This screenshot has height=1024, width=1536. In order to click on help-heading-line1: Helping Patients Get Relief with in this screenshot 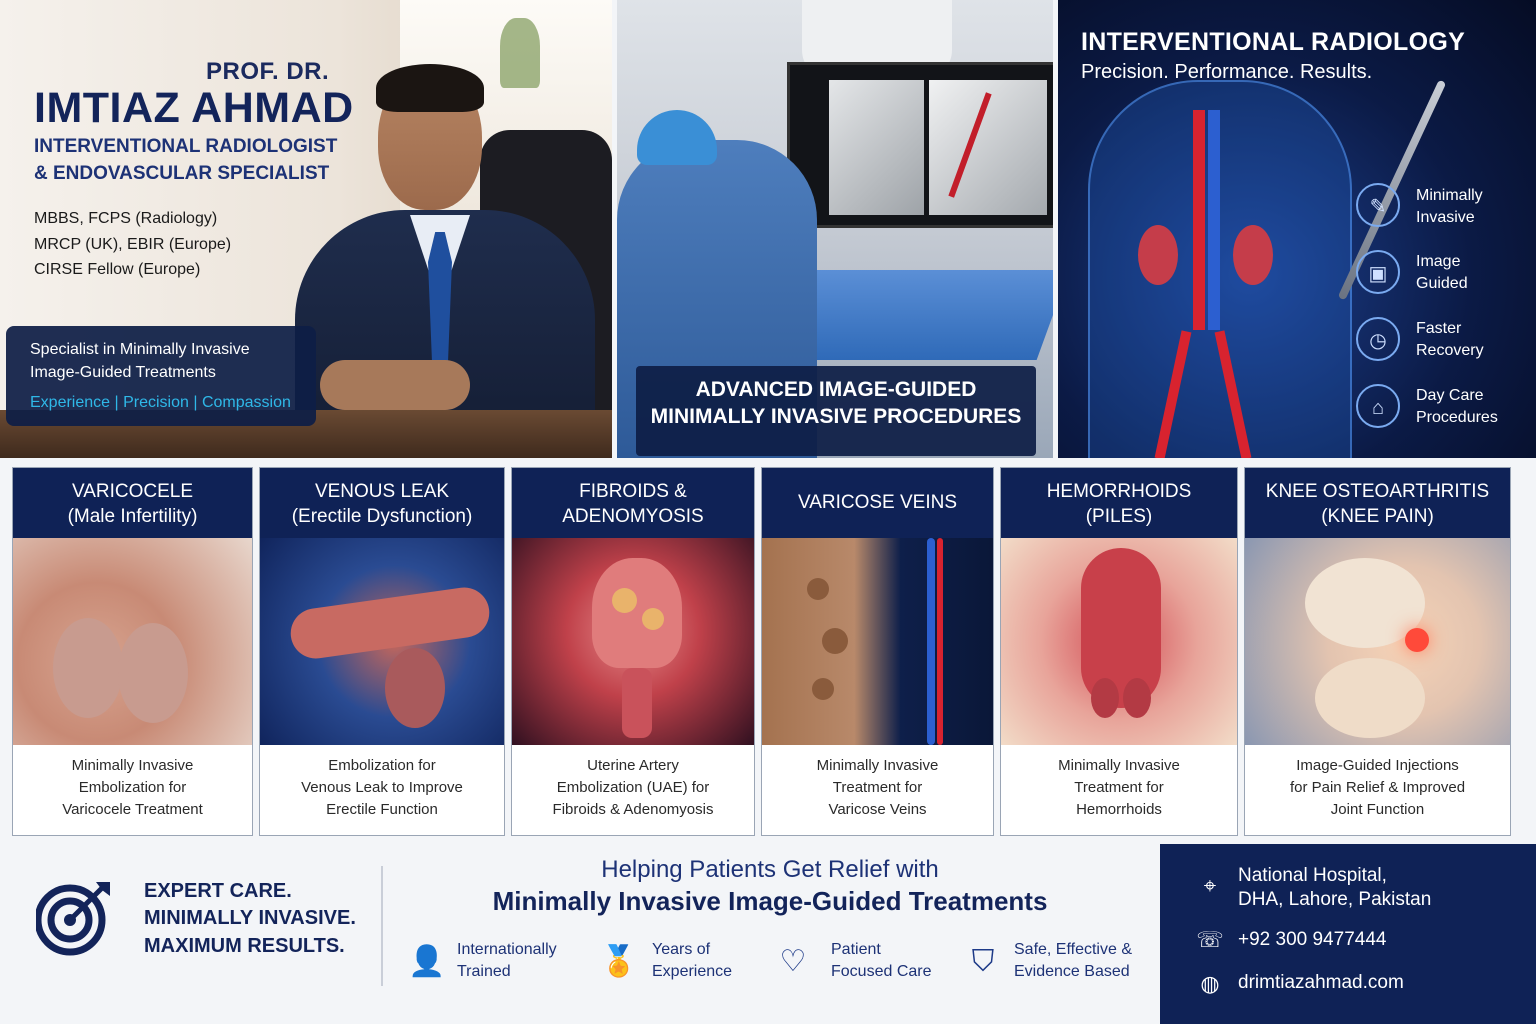, I will do `click(770, 869)`.